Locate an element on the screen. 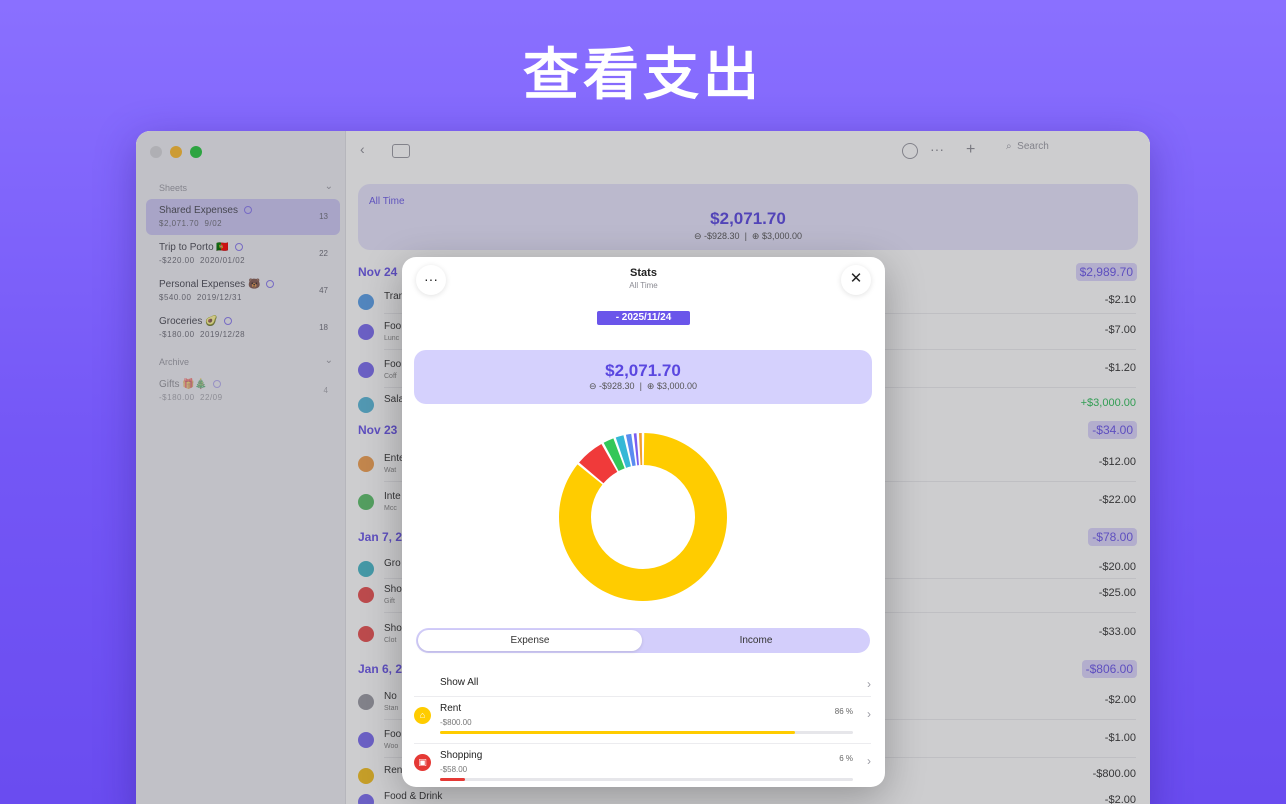 This screenshot has width=1286, height=804. category-percent: 6 % is located at coordinates (846, 758).